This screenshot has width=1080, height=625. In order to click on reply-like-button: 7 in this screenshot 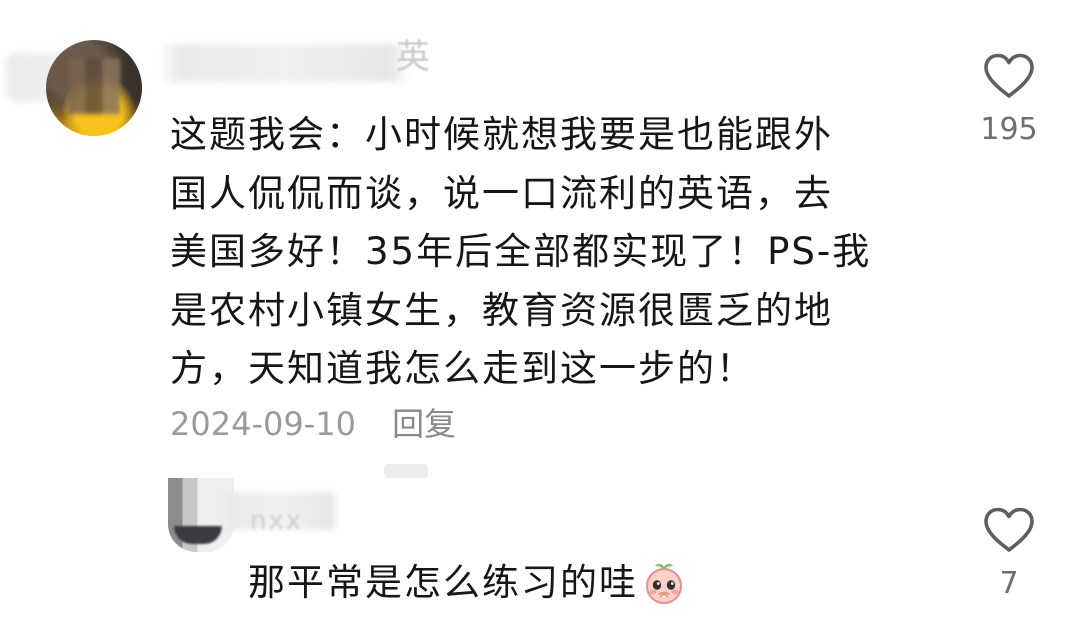, I will do `click(1009, 554)`.